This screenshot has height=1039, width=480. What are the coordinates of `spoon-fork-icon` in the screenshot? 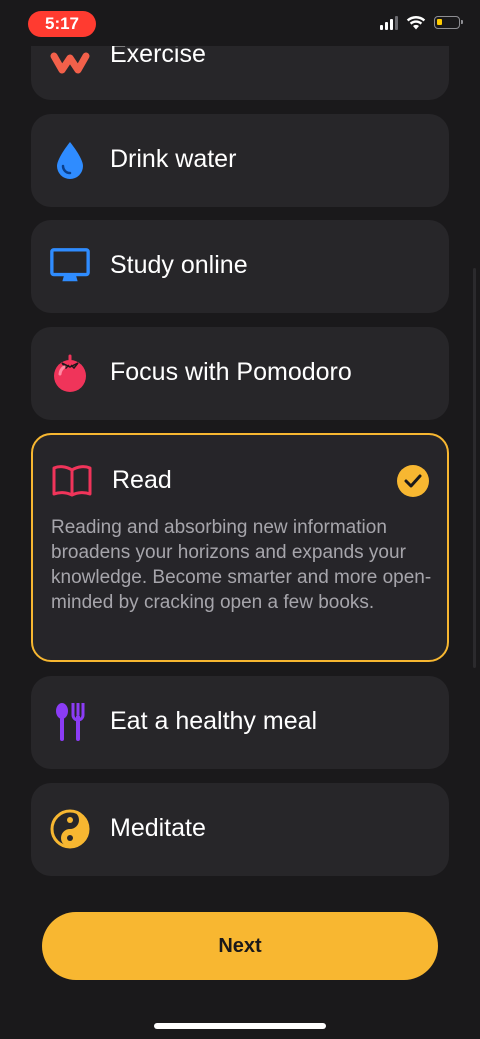 It's located at (70, 722).